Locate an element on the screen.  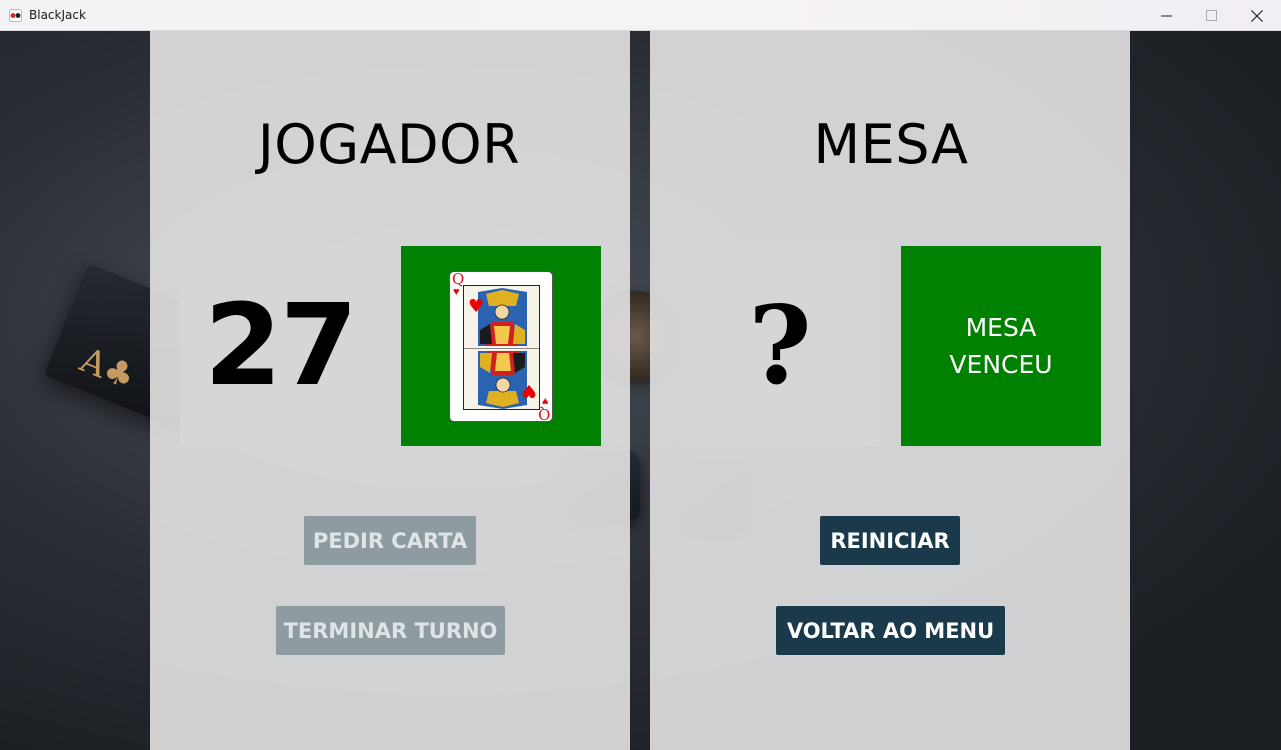
result-text: MESA VENCEU is located at coordinates (1001, 346).